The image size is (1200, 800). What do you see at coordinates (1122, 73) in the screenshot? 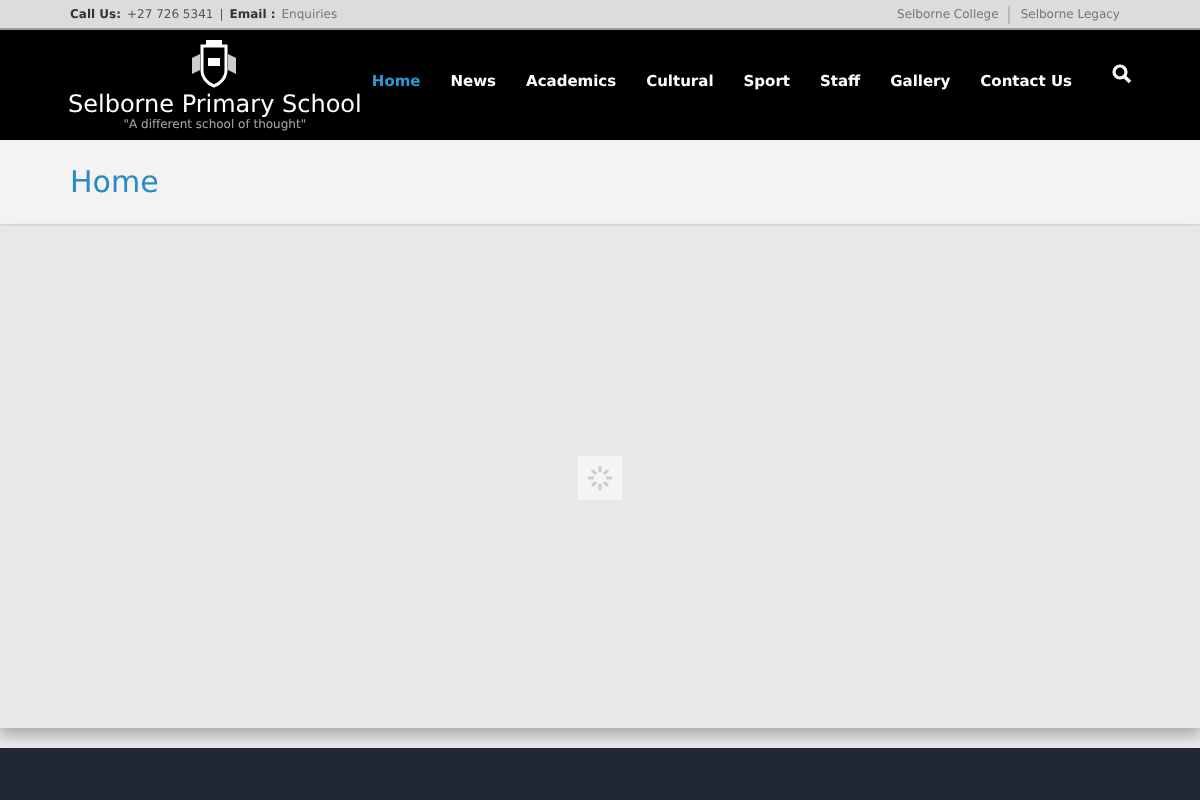
I see `search-icon` at bounding box center [1122, 73].